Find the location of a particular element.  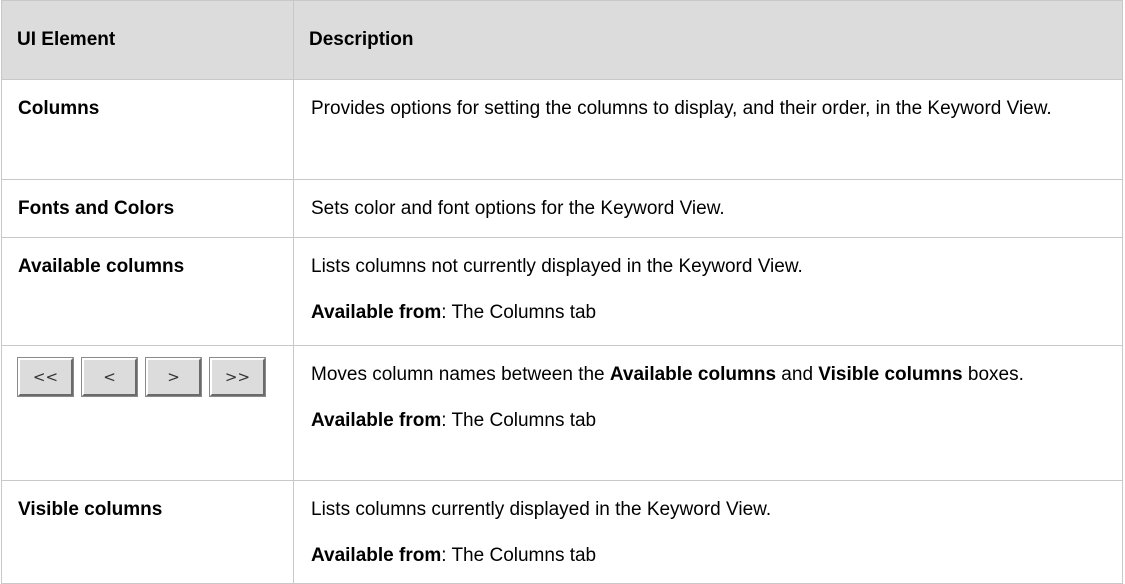

row-element-fonts-colors: Fonts and Colors is located at coordinates (147, 208).